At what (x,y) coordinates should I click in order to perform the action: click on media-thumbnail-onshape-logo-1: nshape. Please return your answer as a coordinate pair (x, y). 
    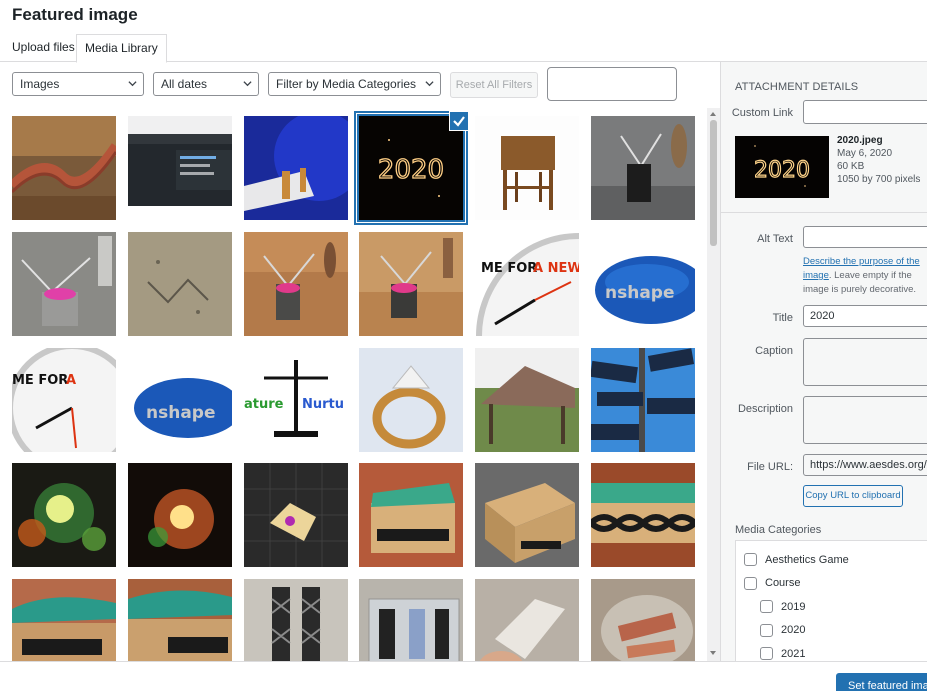
    Looking at the image, I should click on (643, 284).